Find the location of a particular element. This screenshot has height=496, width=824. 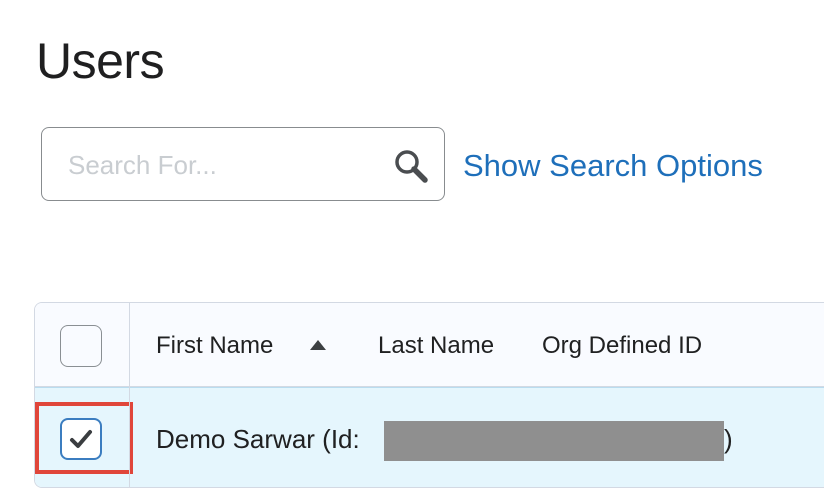

search-input is located at coordinates (218, 165).